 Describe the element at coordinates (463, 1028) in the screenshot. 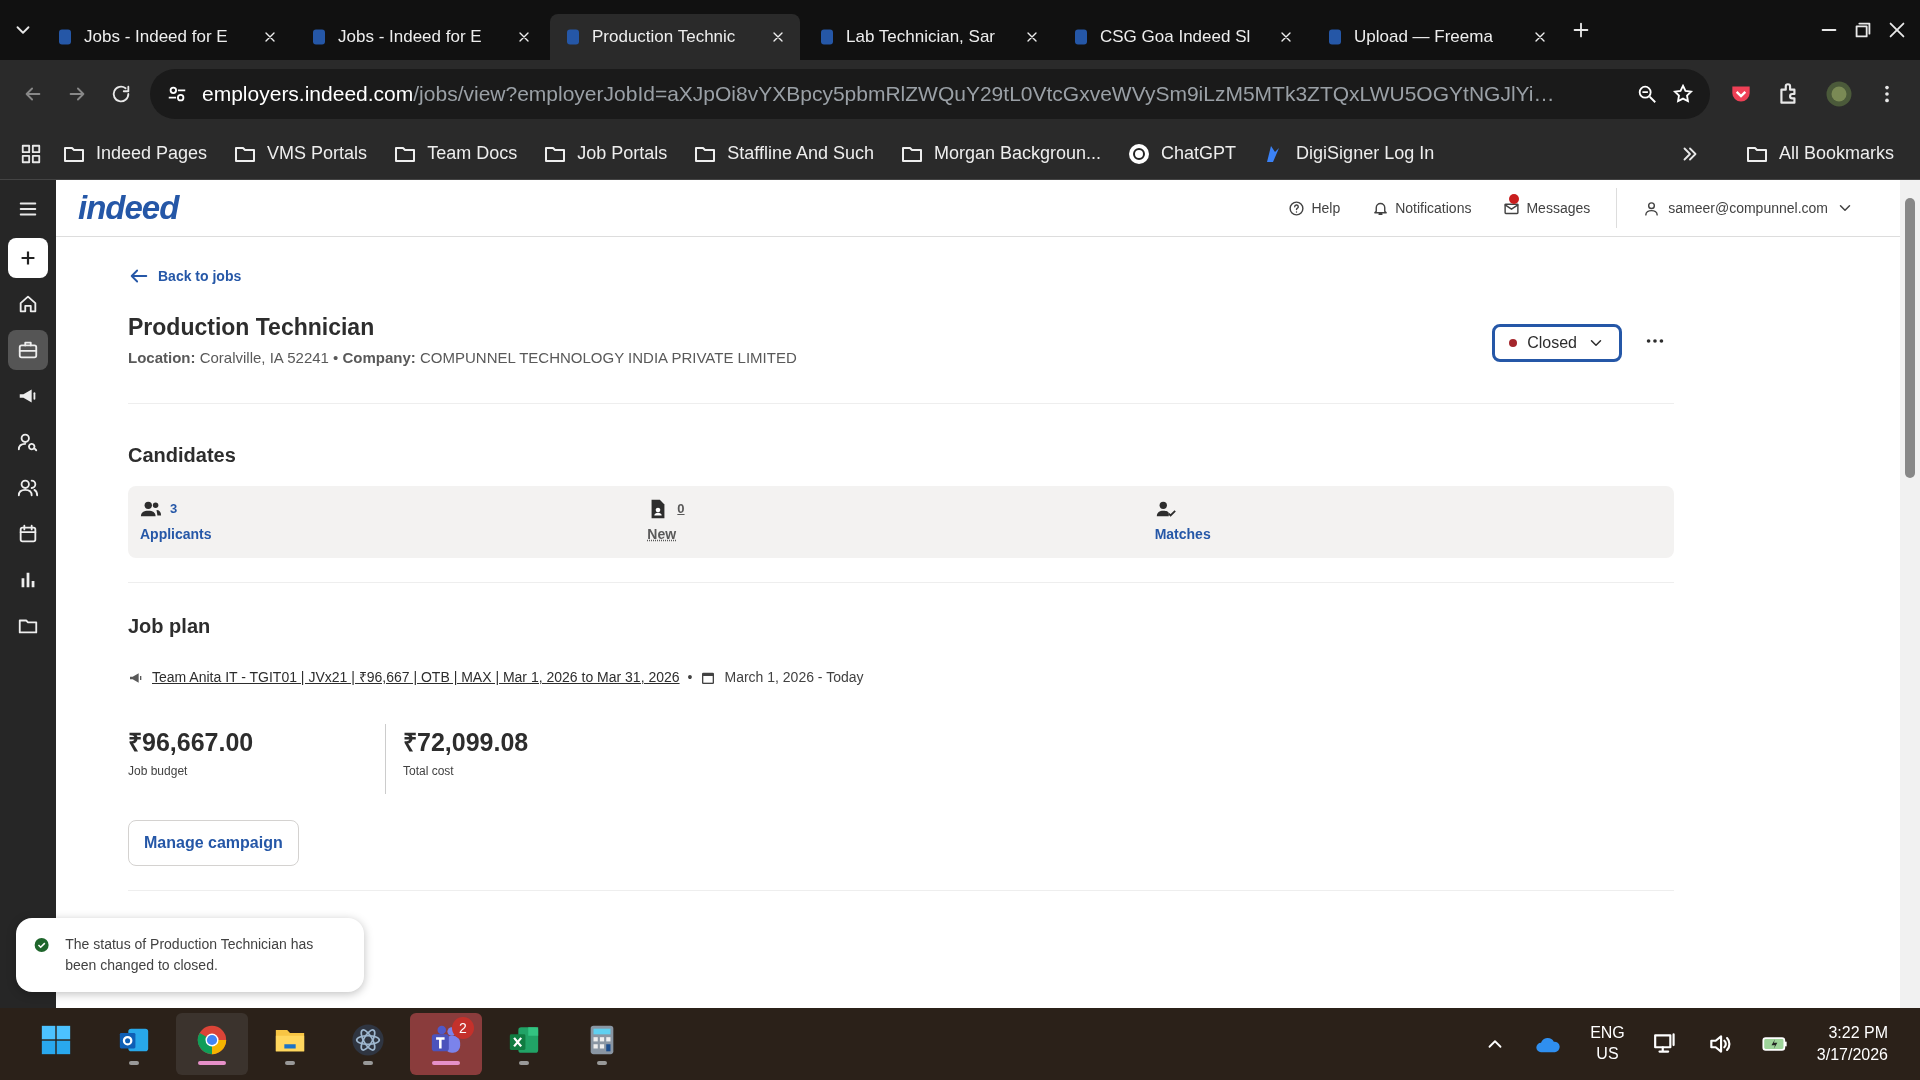

I see `notification-badge: 2` at that location.